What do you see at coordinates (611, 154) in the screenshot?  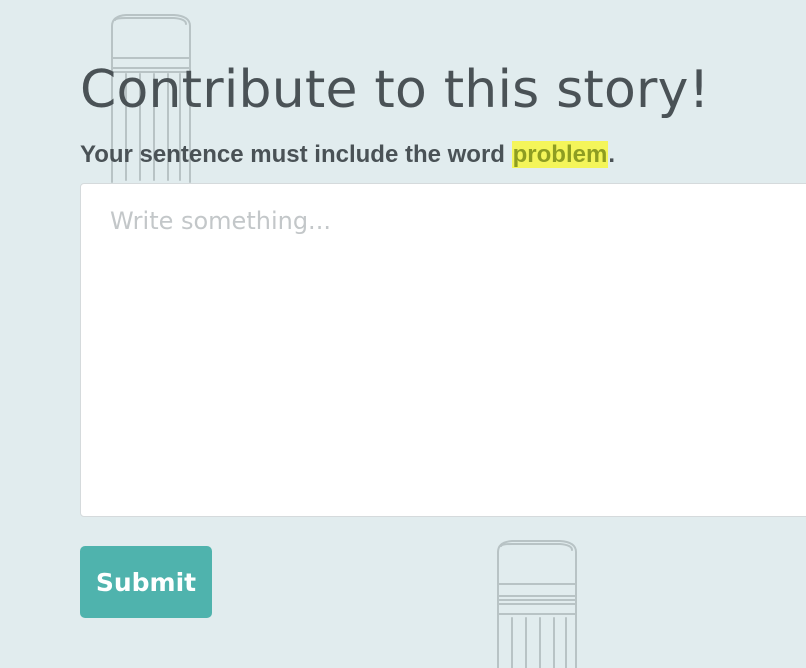 I see `instruction-suffix: .` at bounding box center [611, 154].